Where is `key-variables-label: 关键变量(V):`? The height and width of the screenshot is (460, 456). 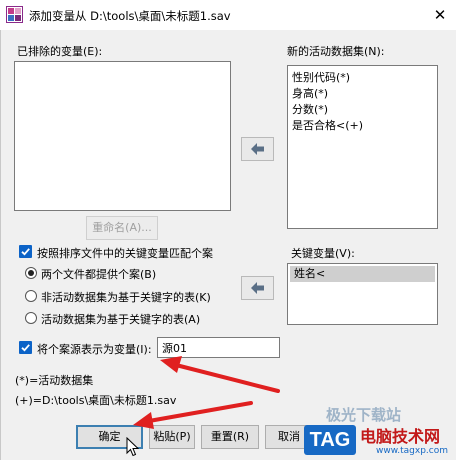 key-variables-label: 关键变量(V): is located at coordinates (323, 253).